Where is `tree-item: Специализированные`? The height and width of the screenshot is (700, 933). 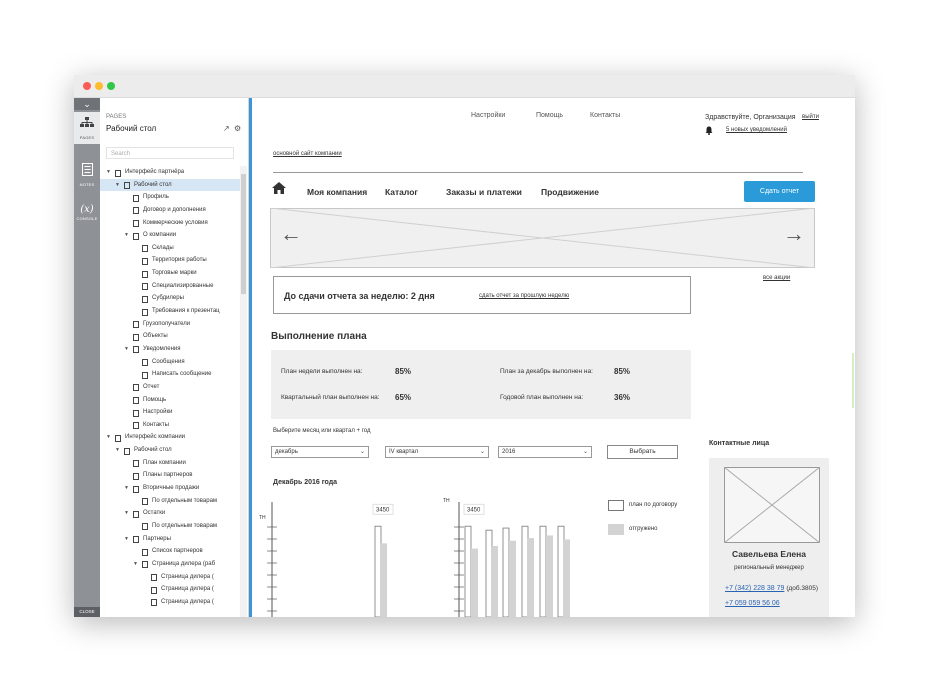
tree-item: Специализированные is located at coordinates (170, 286).